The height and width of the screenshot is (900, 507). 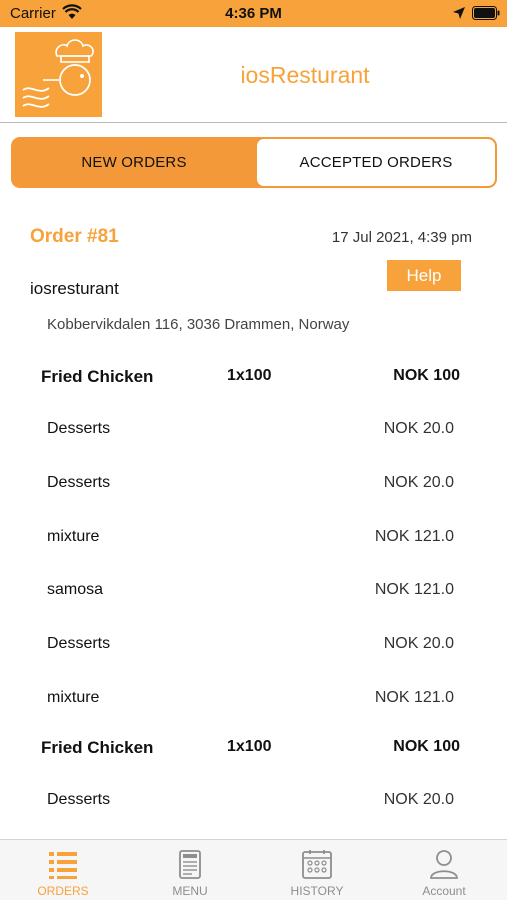 What do you see at coordinates (401, 237) in the screenshot?
I see `order-date: 17 Jul 2021, 4:39 pm` at bounding box center [401, 237].